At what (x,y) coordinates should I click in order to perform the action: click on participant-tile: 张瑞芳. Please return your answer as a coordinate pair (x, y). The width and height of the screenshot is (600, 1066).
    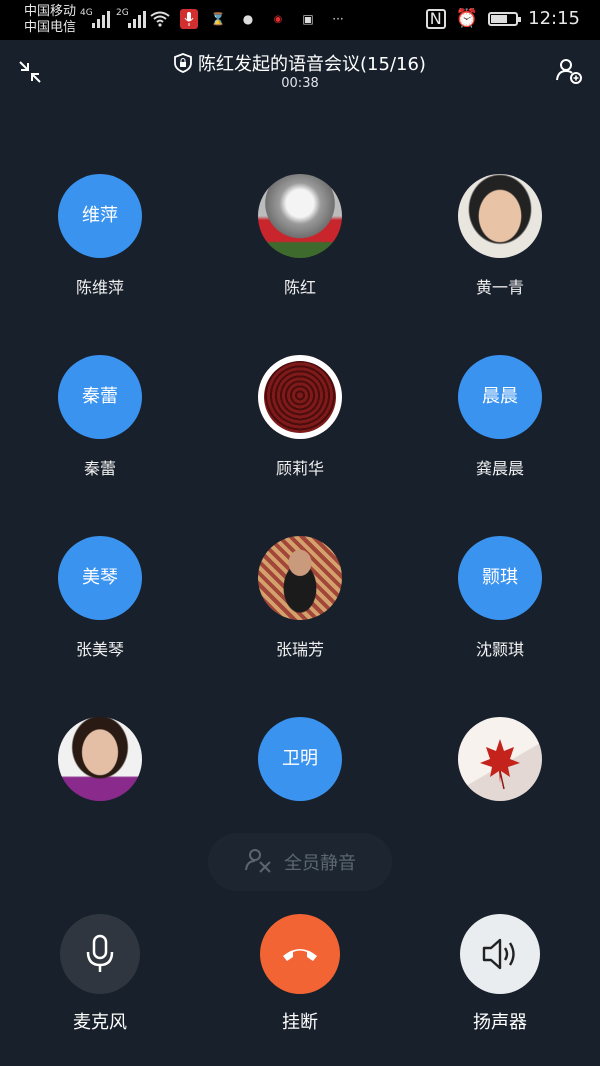
    Looking at the image, I should click on (300, 597).